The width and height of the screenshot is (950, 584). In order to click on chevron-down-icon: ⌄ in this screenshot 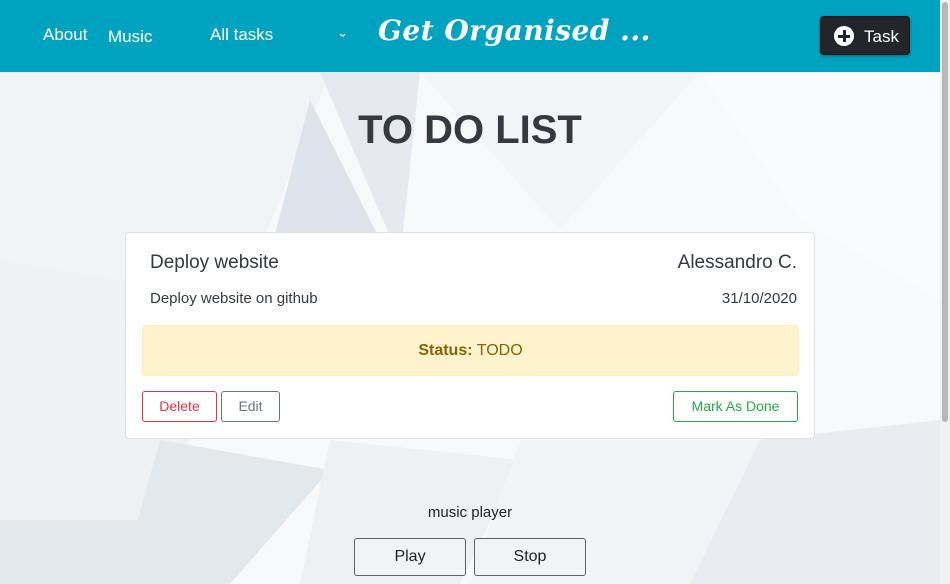, I will do `click(342, 32)`.